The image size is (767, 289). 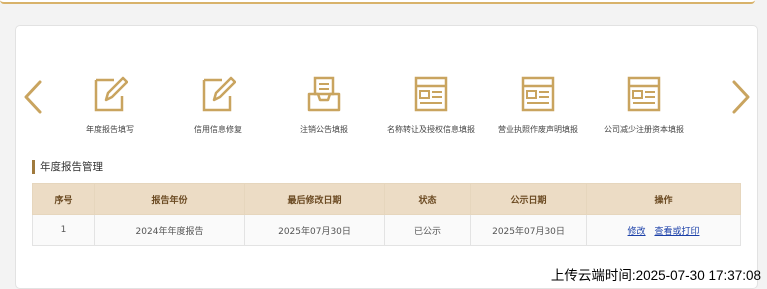 I want to click on table-header-row: 序号 报告年份 最后修改日期 状态 公示日期 操作, so click(x=386, y=199).